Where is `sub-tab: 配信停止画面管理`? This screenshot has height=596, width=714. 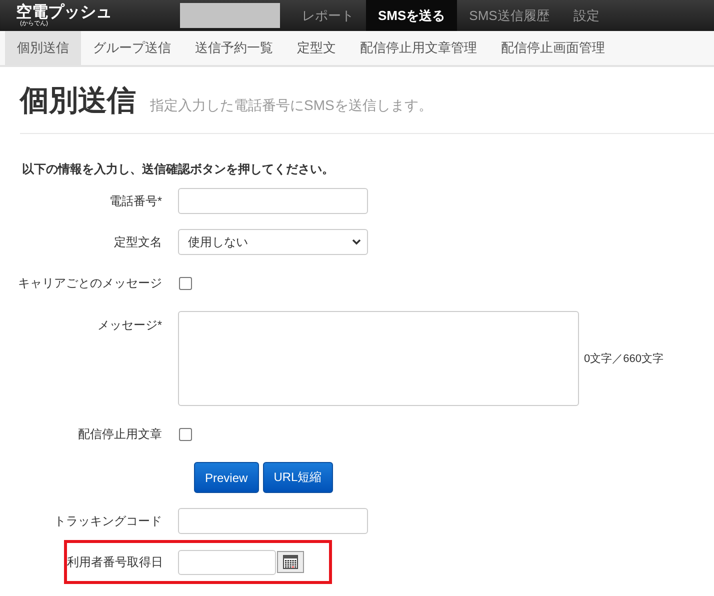 sub-tab: 配信停止画面管理 is located at coordinates (553, 48).